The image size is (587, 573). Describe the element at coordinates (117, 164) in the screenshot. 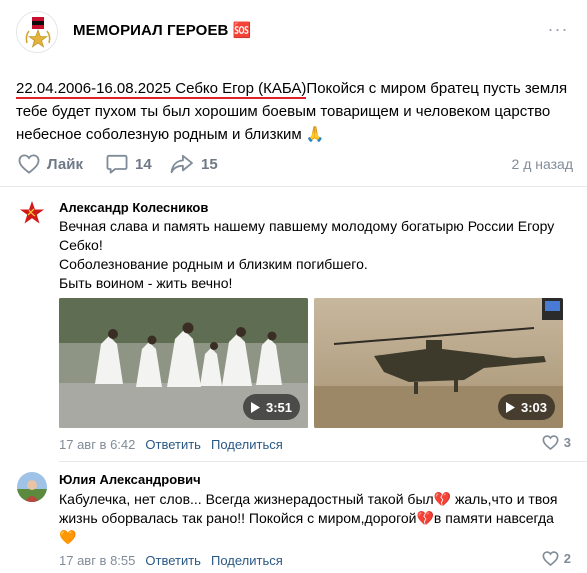

I see `comment-icon` at that location.